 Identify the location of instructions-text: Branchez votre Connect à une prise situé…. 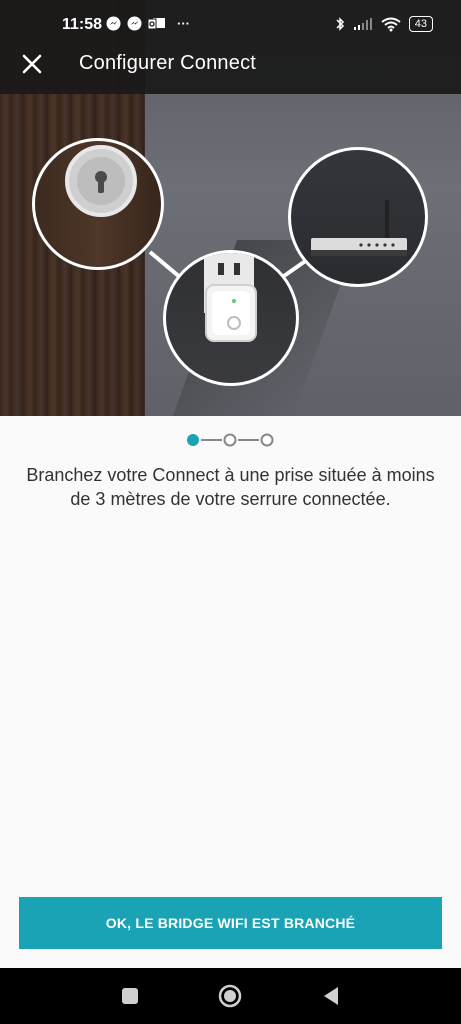
(230, 487).